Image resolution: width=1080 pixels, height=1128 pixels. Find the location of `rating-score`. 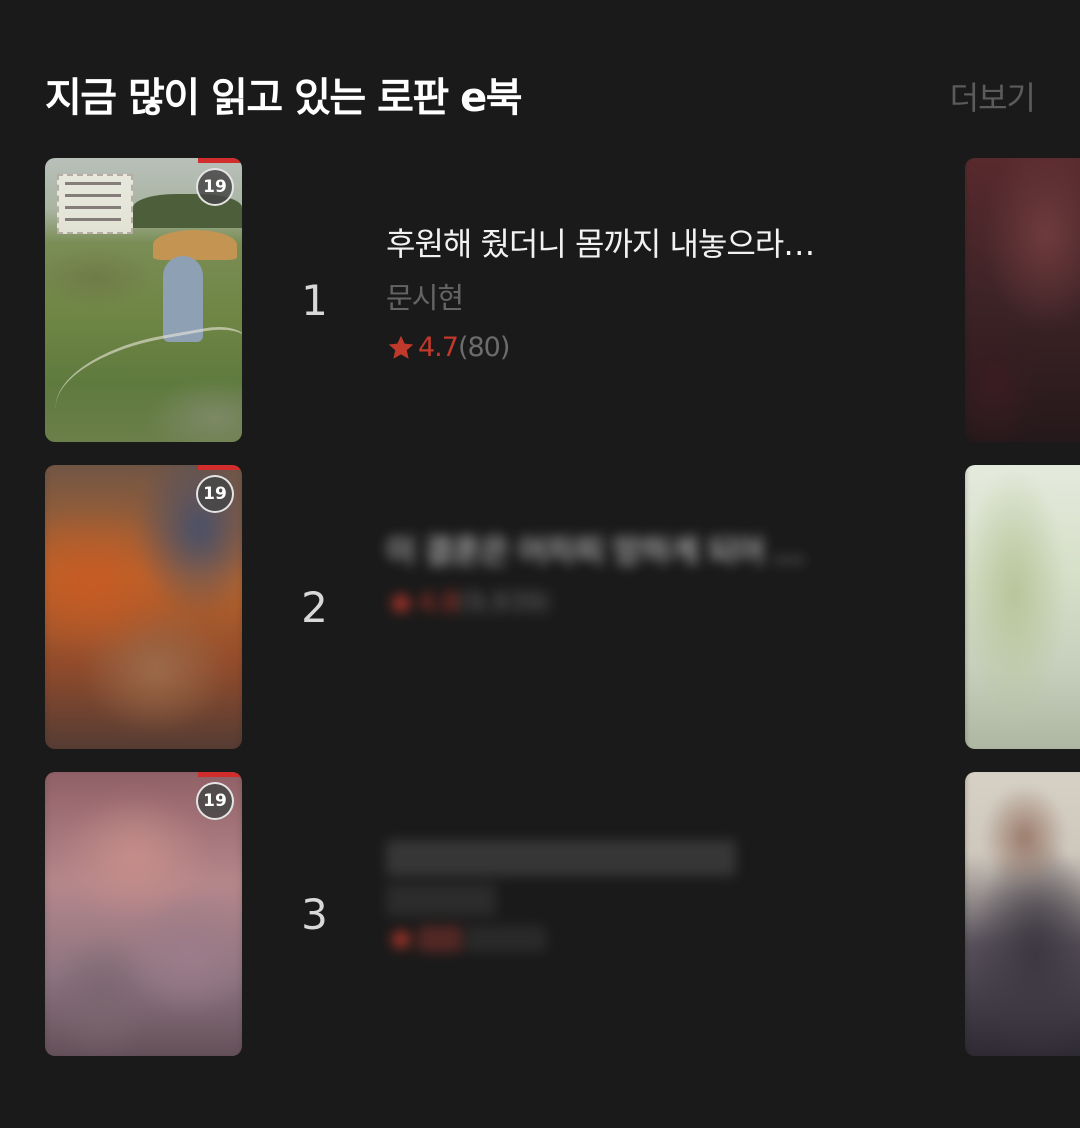

rating-score is located at coordinates (440, 939).